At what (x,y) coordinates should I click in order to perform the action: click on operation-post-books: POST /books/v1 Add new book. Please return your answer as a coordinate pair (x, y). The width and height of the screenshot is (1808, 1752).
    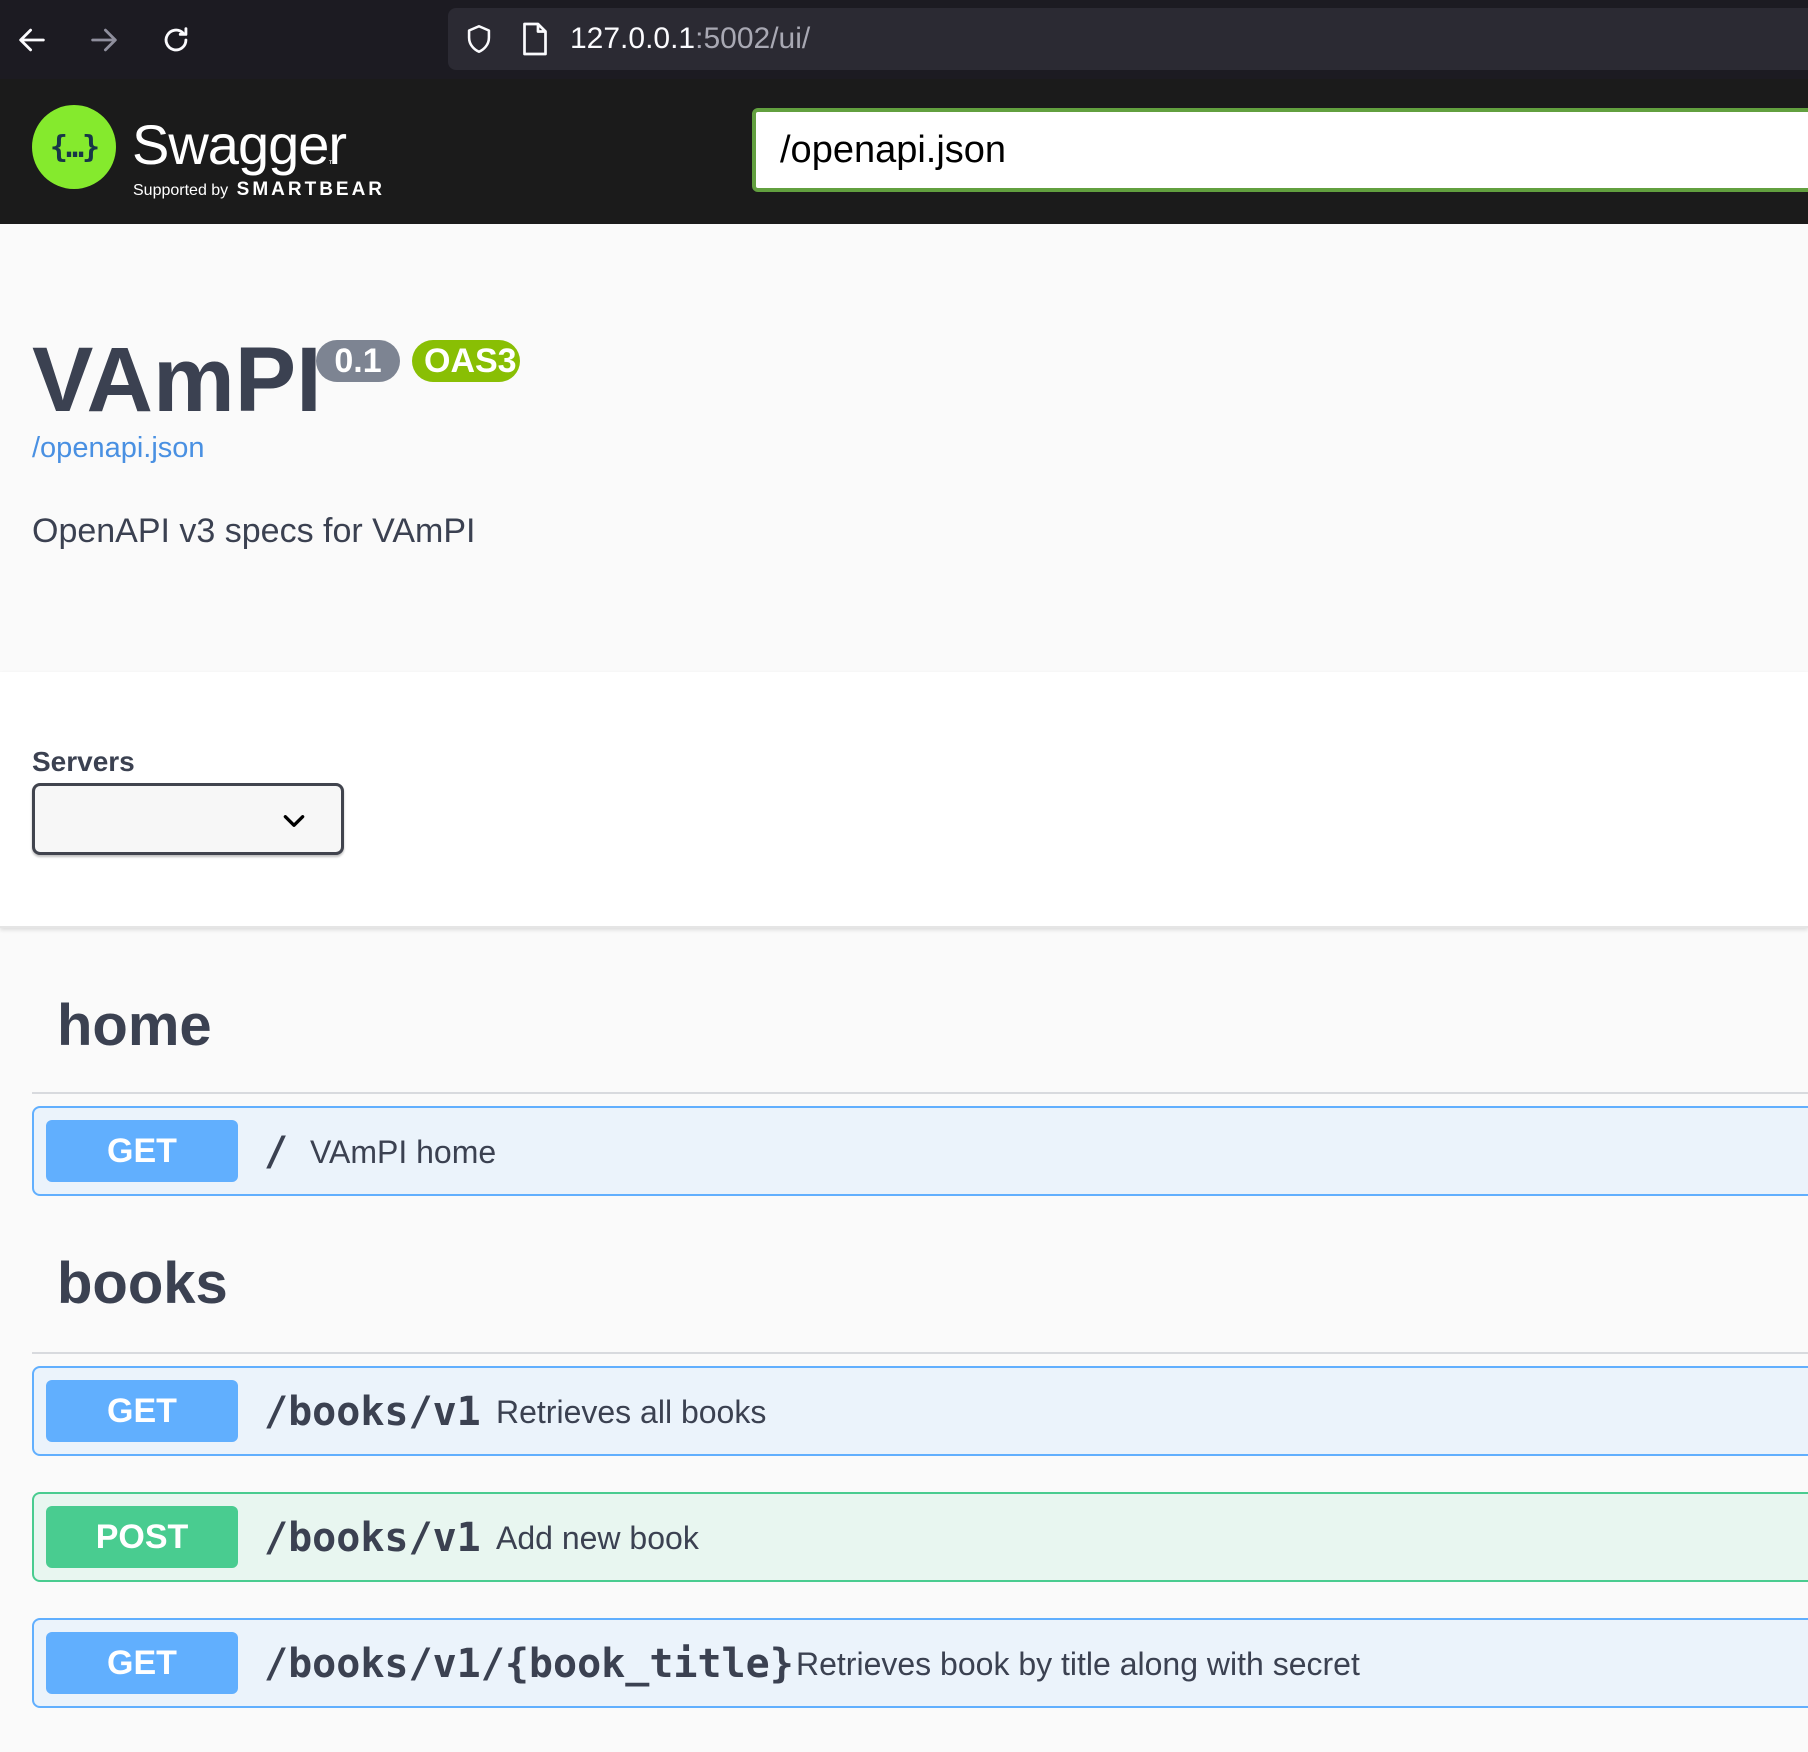
    Looking at the image, I should click on (920, 1537).